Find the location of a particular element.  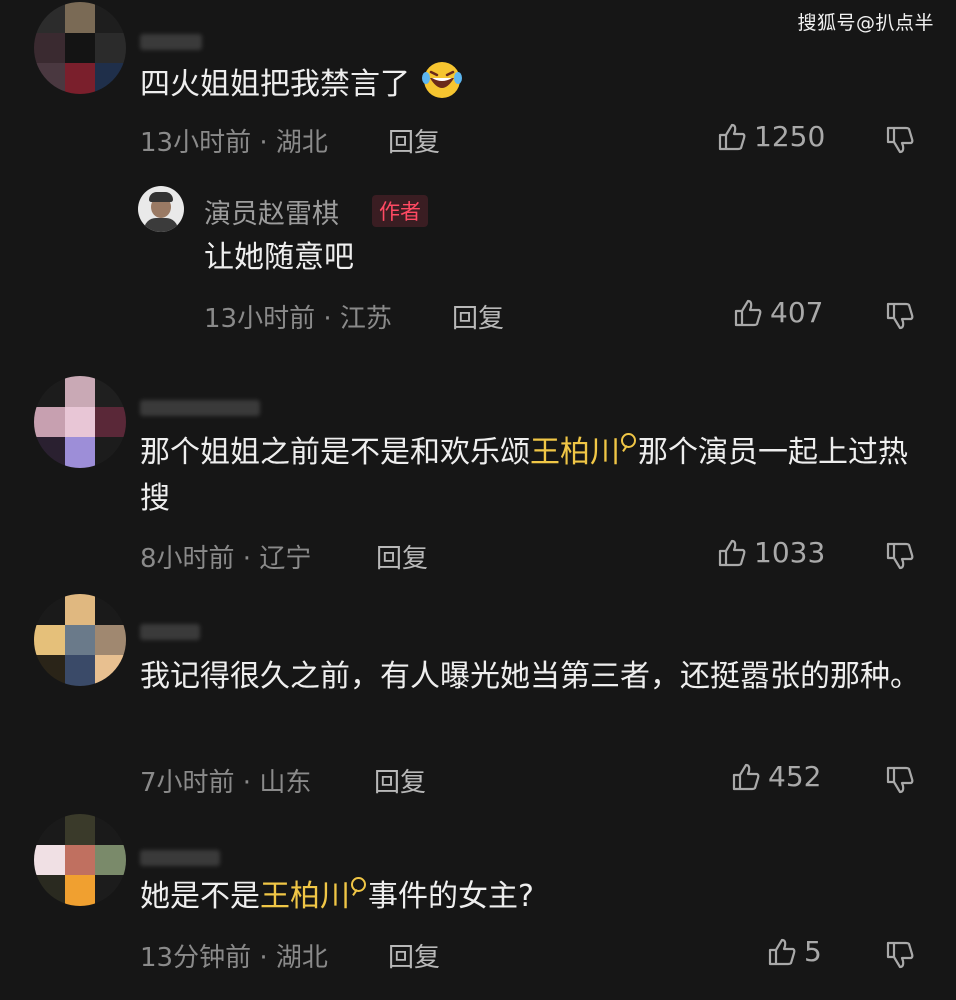

like-count: 1250 is located at coordinates (790, 136).